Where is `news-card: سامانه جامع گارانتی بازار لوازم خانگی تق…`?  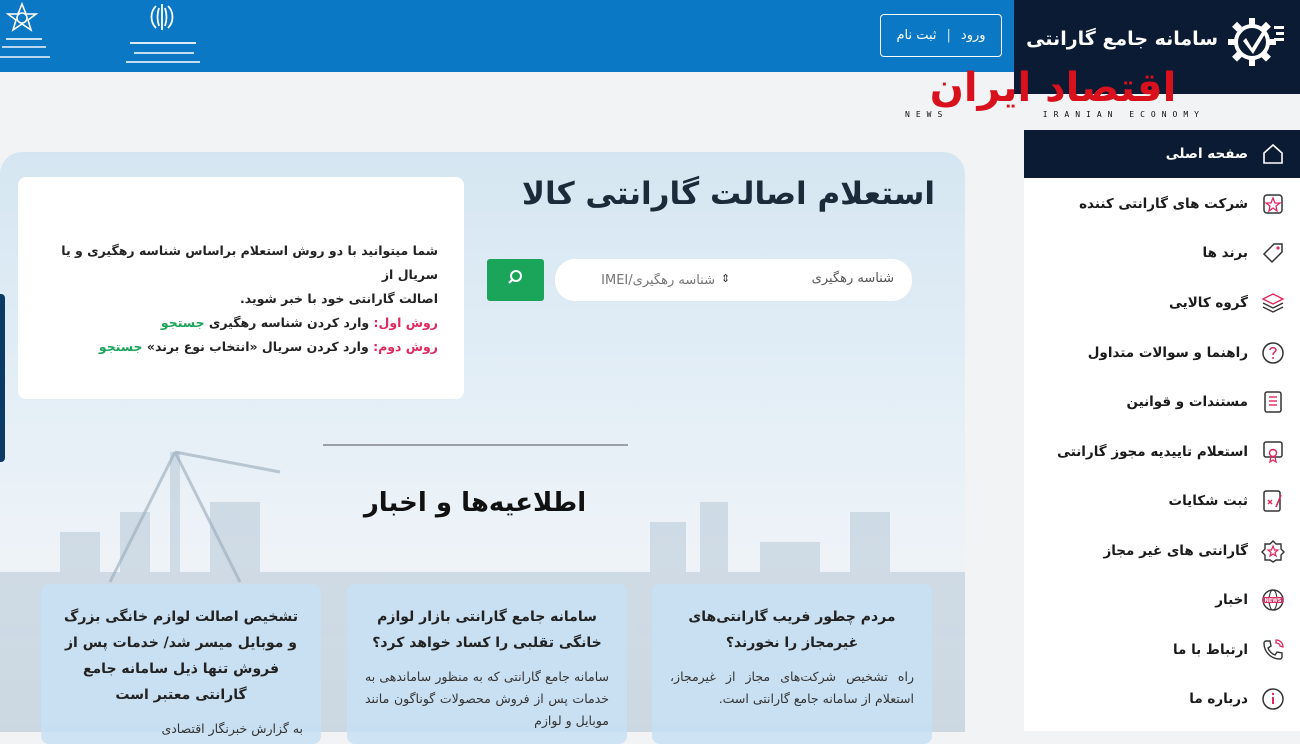 news-card: سامانه جامع گارانتی بازار لوازم خانگی تق… is located at coordinates (487, 664).